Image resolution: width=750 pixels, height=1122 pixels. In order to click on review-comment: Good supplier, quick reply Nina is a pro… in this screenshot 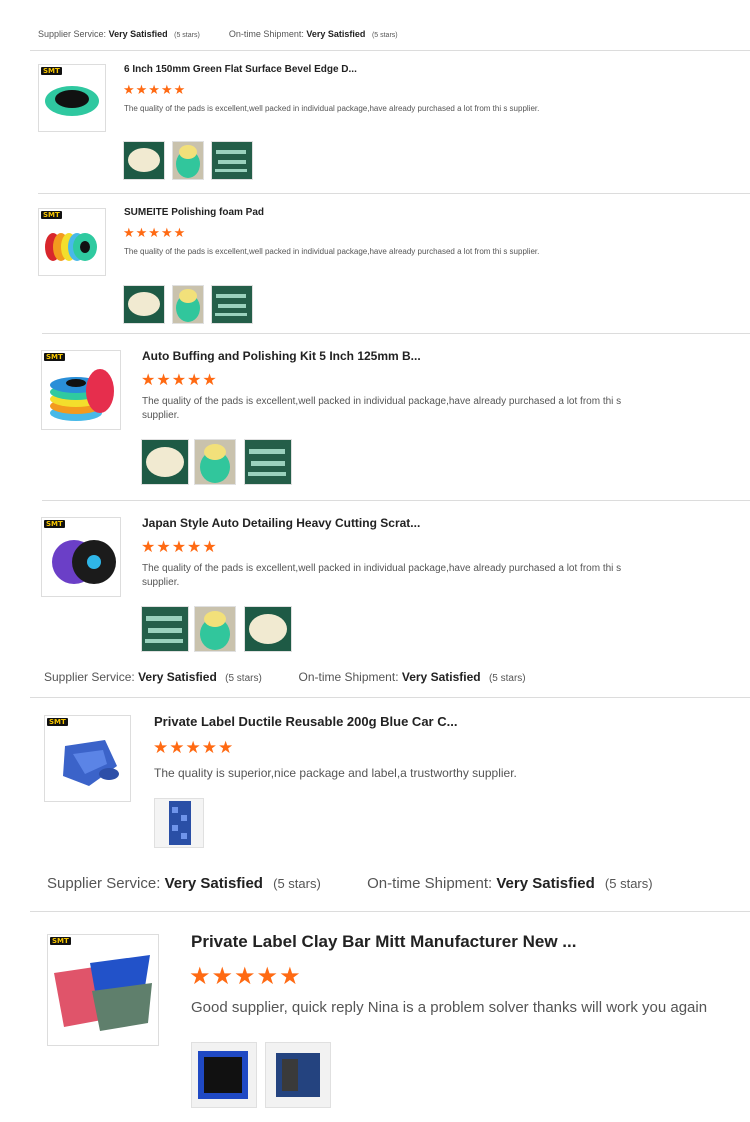, I will do `click(449, 1007)`.